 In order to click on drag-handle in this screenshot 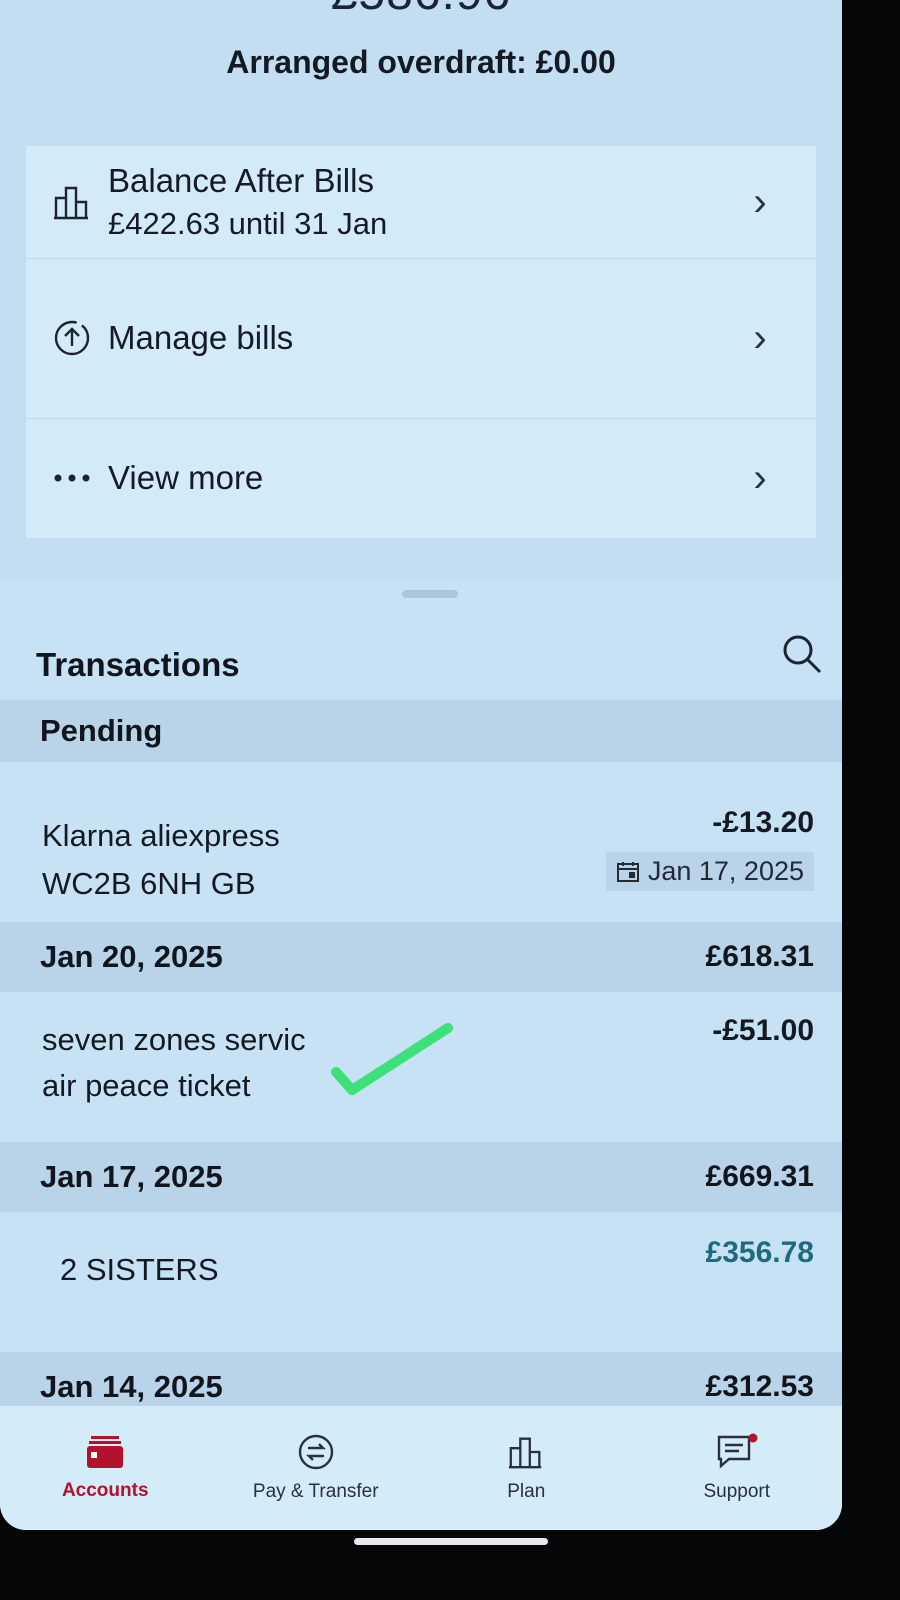, I will do `click(430, 594)`.